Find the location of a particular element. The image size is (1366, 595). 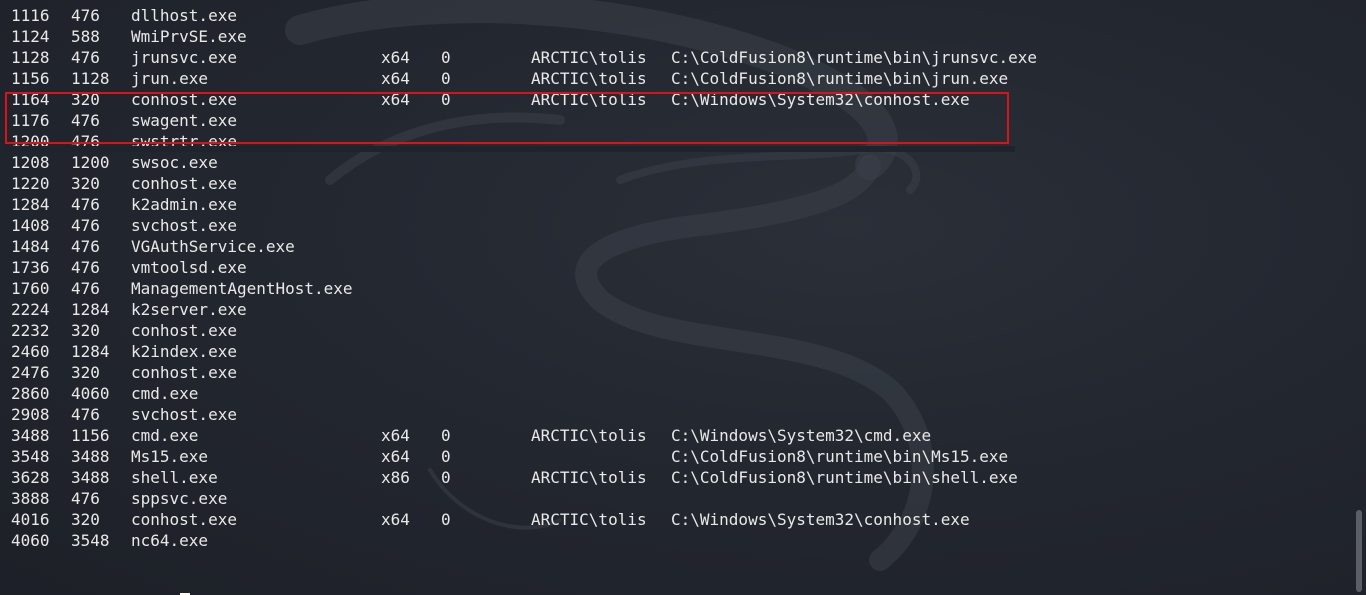

process-pid: 4060 is located at coordinates (30, 540).